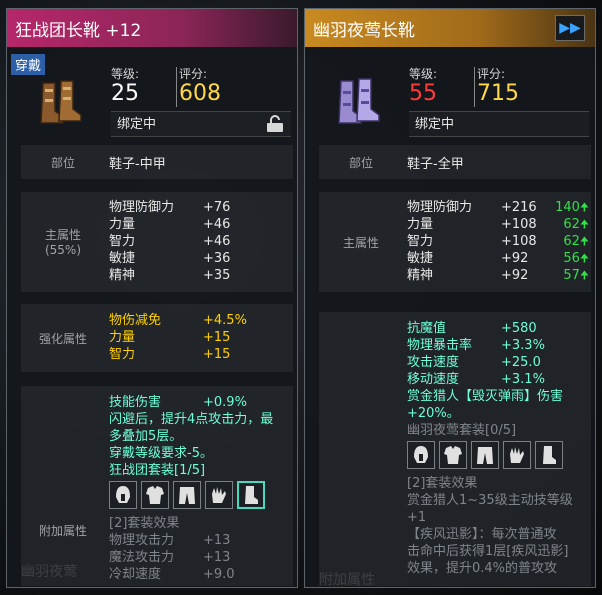  Describe the element at coordinates (571, 258) in the screenshot. I see `stat-diff: 56` at that location.